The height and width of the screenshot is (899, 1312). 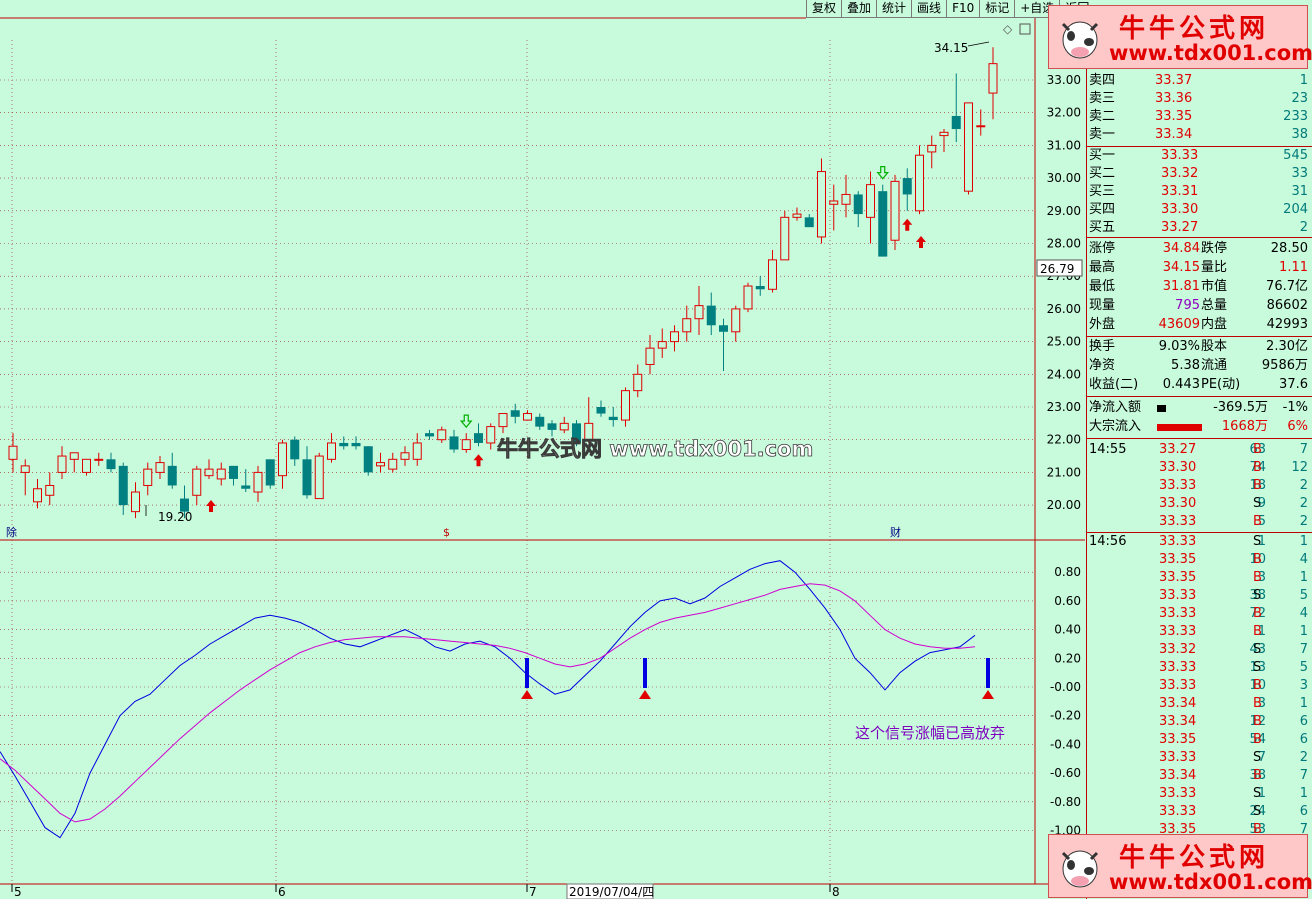 What do you see at coordinates (1180, 866) in the screenshot?
I see `watermark-bottom: 牛牛公式网 www.tdx001.com` at bounding box center [1180, 866].